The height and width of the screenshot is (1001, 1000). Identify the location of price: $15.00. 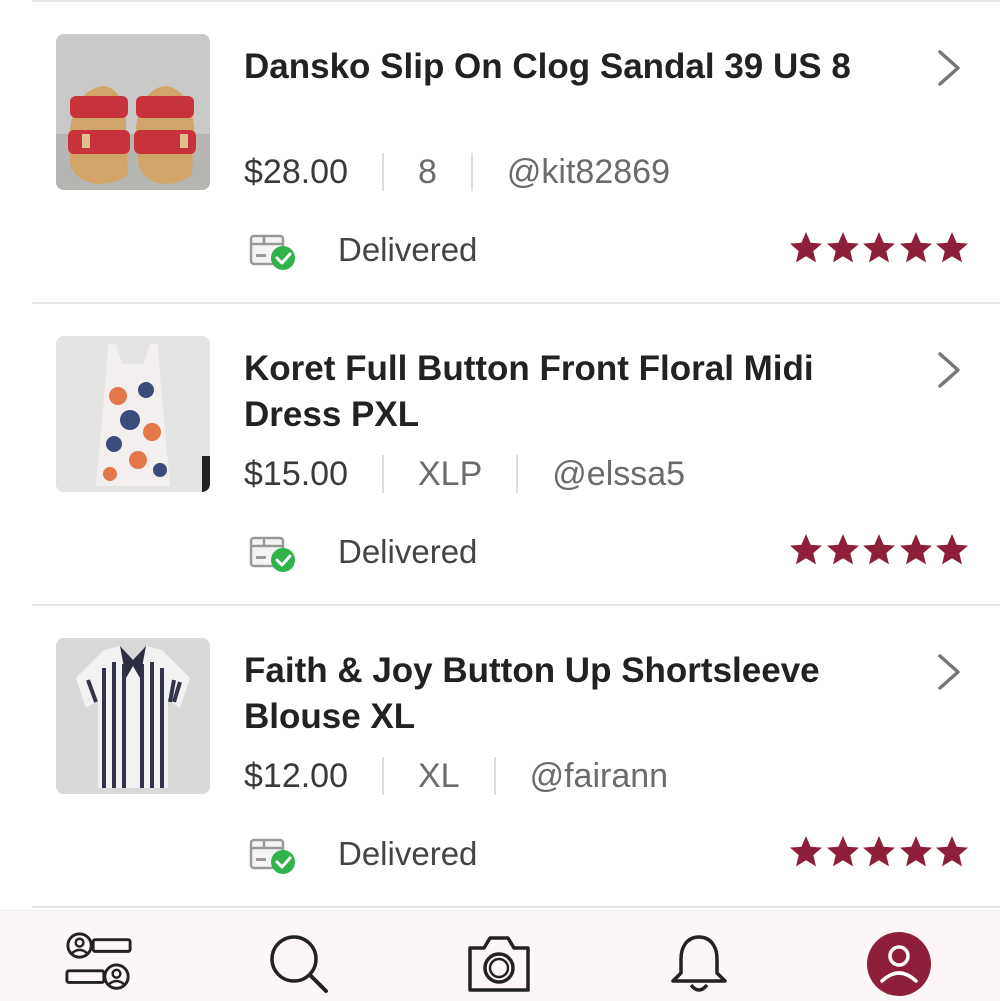
(296, 473).